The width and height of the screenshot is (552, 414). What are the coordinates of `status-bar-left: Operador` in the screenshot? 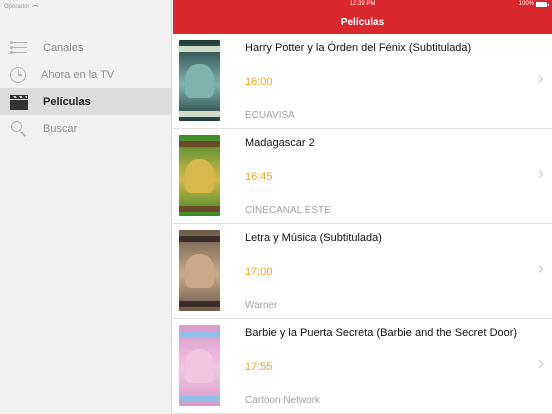 It's located at (86, 6).